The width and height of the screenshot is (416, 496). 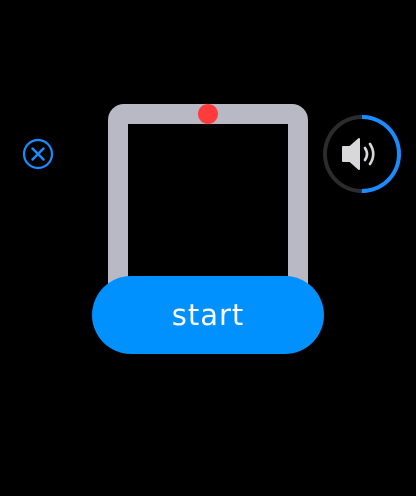 What do you see at coordinates (208, 114) in the screenshot?
I see `track-marker` at bounding box center [208, 114].